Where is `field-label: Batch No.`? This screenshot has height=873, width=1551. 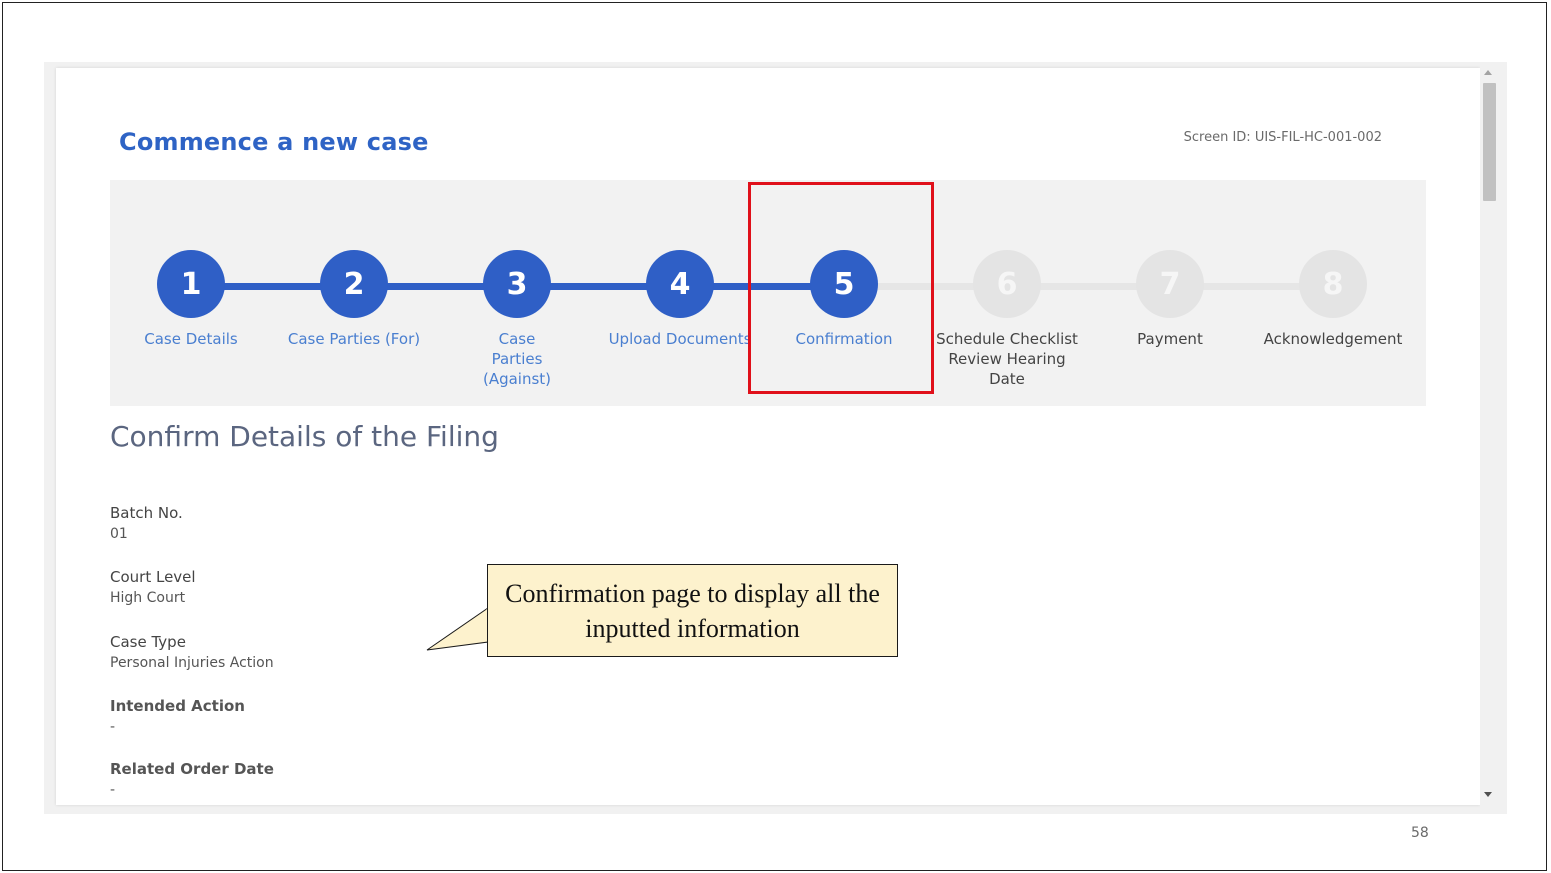
field-label: Batch No. is located at coordinates (146, 513).